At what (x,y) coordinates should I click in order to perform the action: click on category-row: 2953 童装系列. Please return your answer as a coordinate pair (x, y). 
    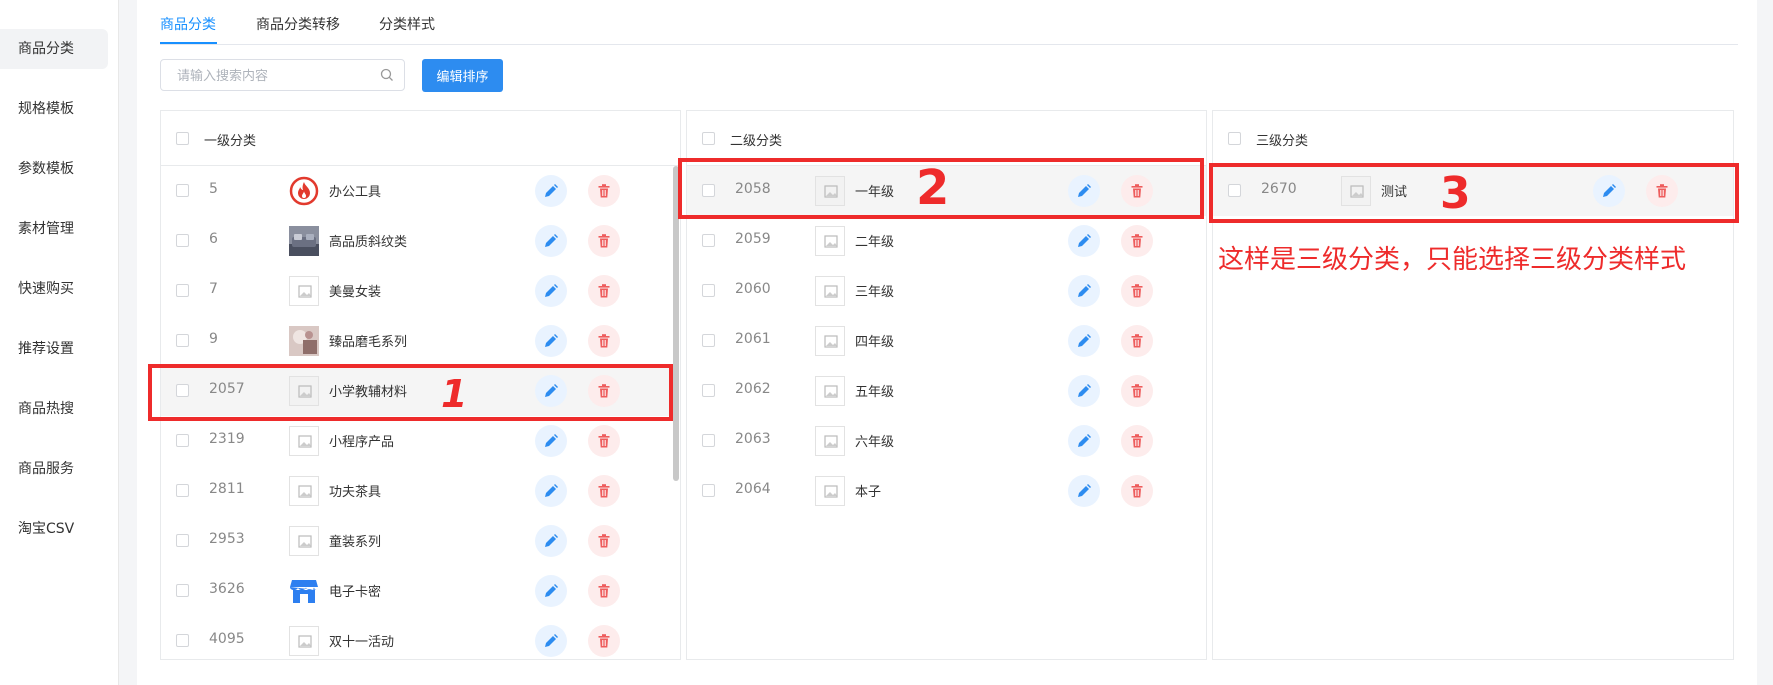
    Looking at the image, I should click on (416, 541).